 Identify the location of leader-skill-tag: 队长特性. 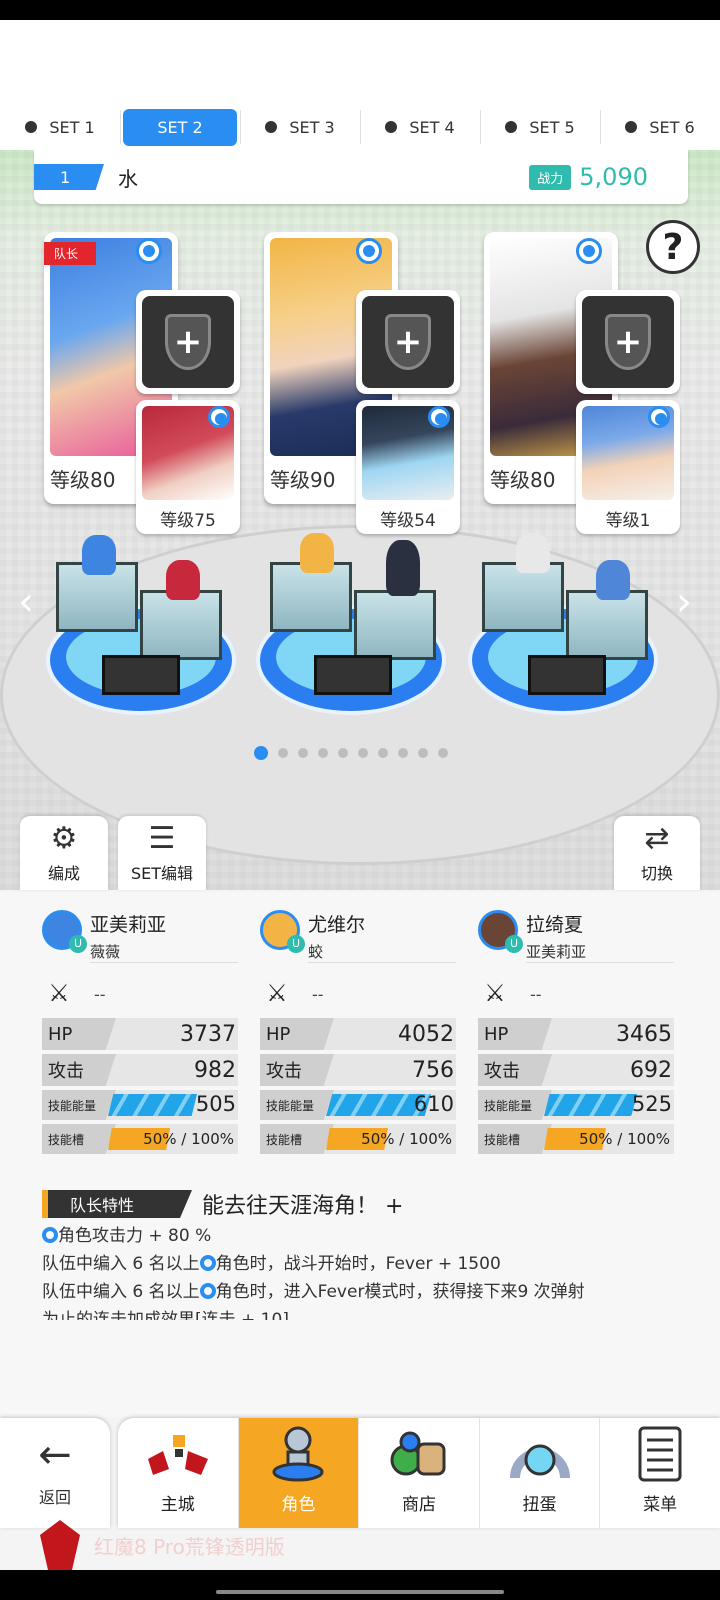
(117, 1204).